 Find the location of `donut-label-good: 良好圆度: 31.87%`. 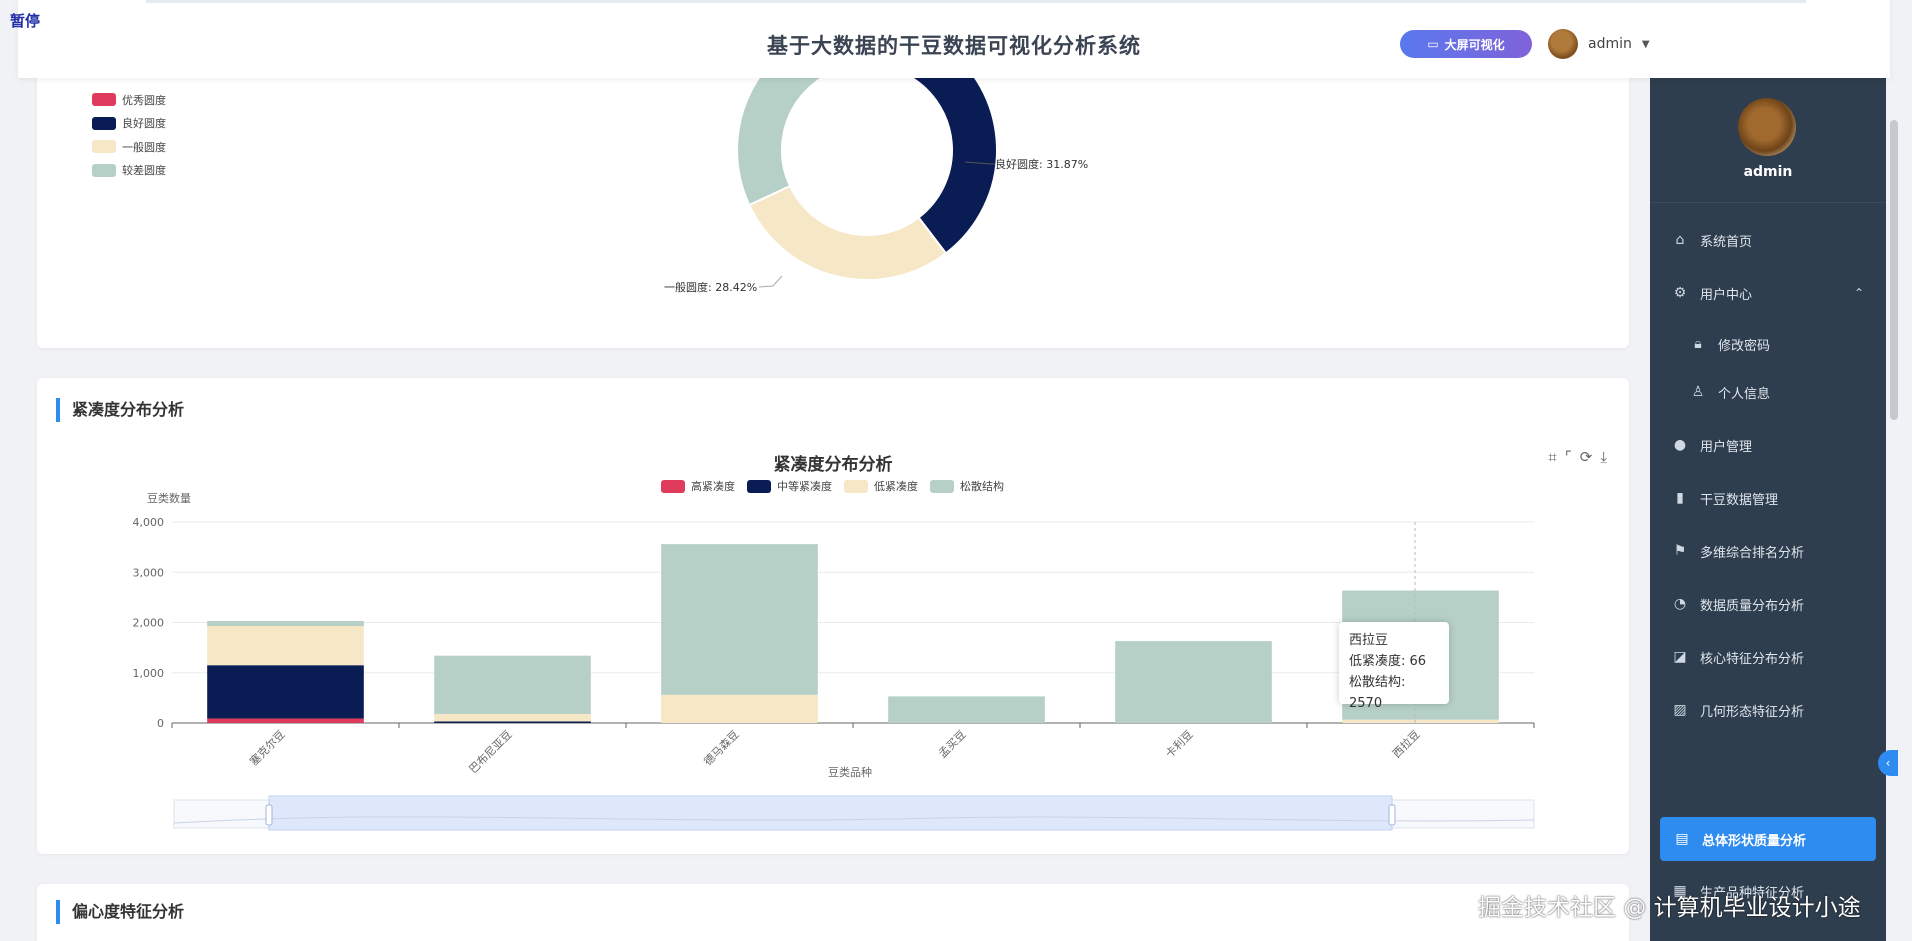

donut-label-good: 良好圆度: 31.87% is located at coordinates (1041, 164).